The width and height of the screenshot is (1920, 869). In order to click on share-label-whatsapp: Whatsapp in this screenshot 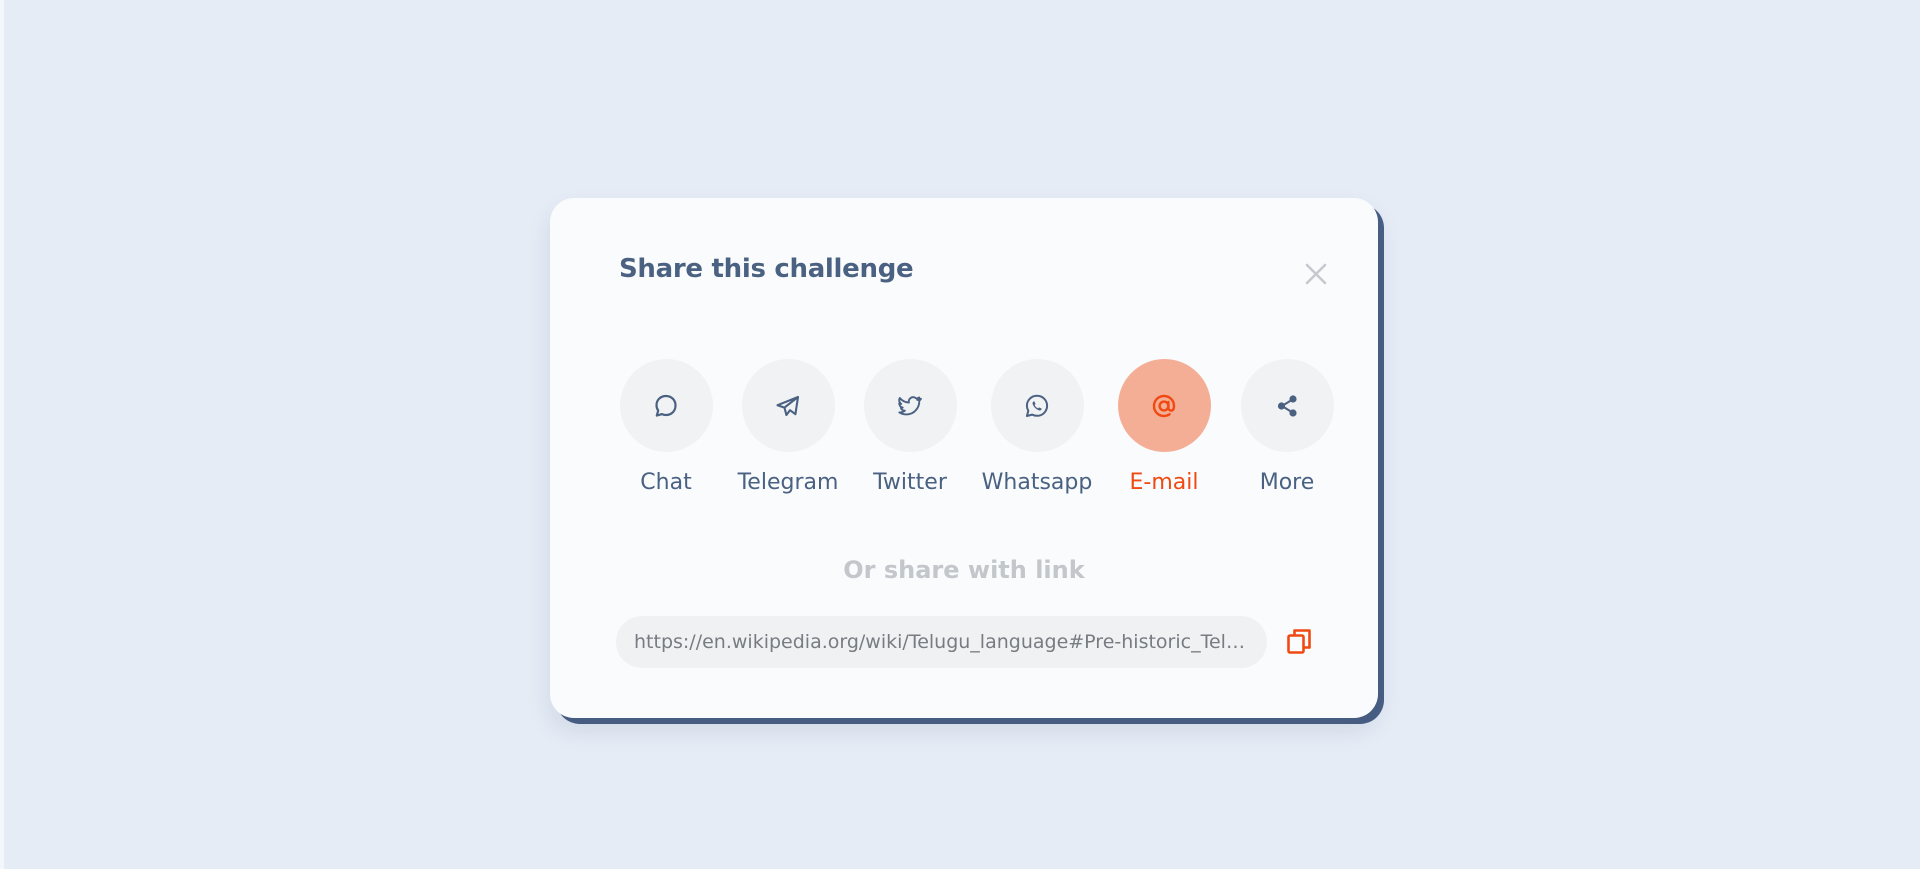, I will do `click(1037, 482)`.